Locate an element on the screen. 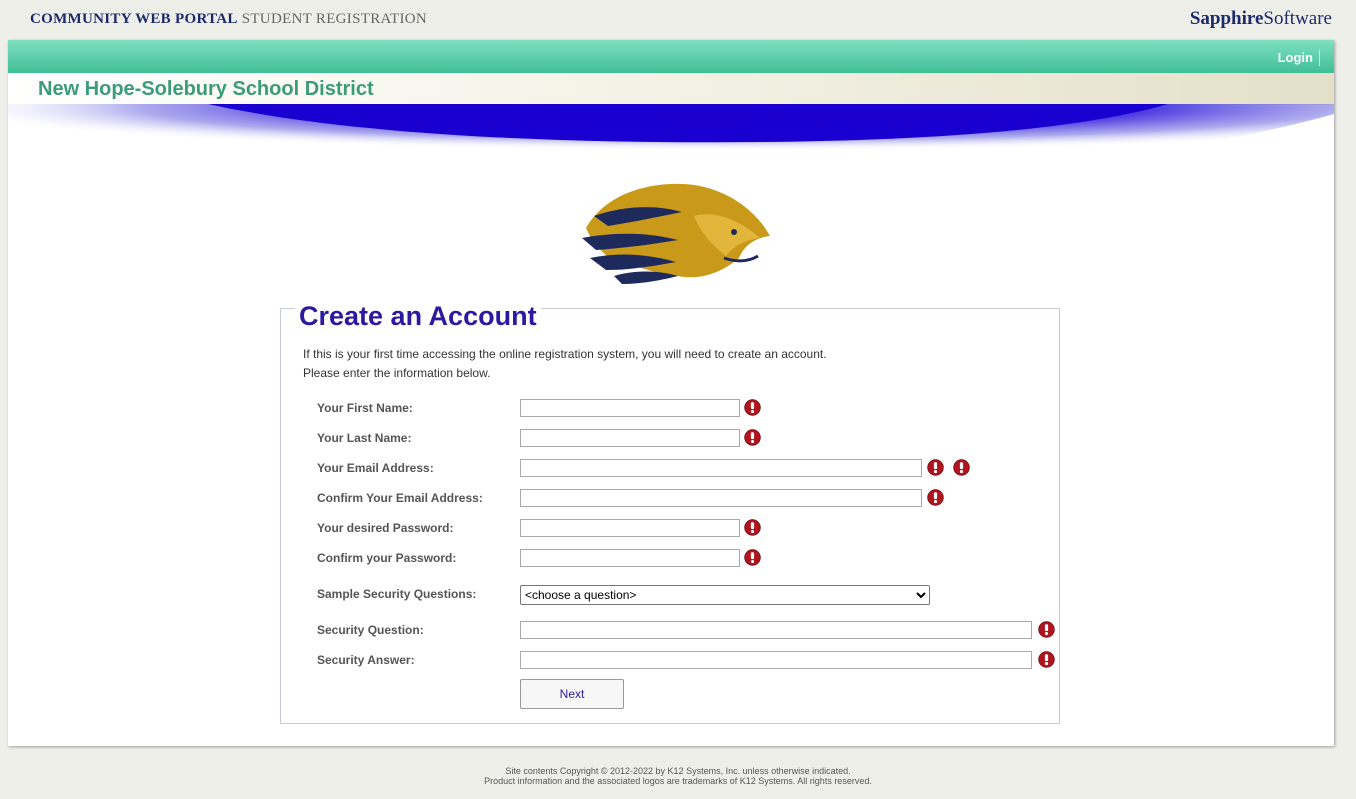 The image size is (1356, 799). banner-swoosh is located at coordinates (671, 140).